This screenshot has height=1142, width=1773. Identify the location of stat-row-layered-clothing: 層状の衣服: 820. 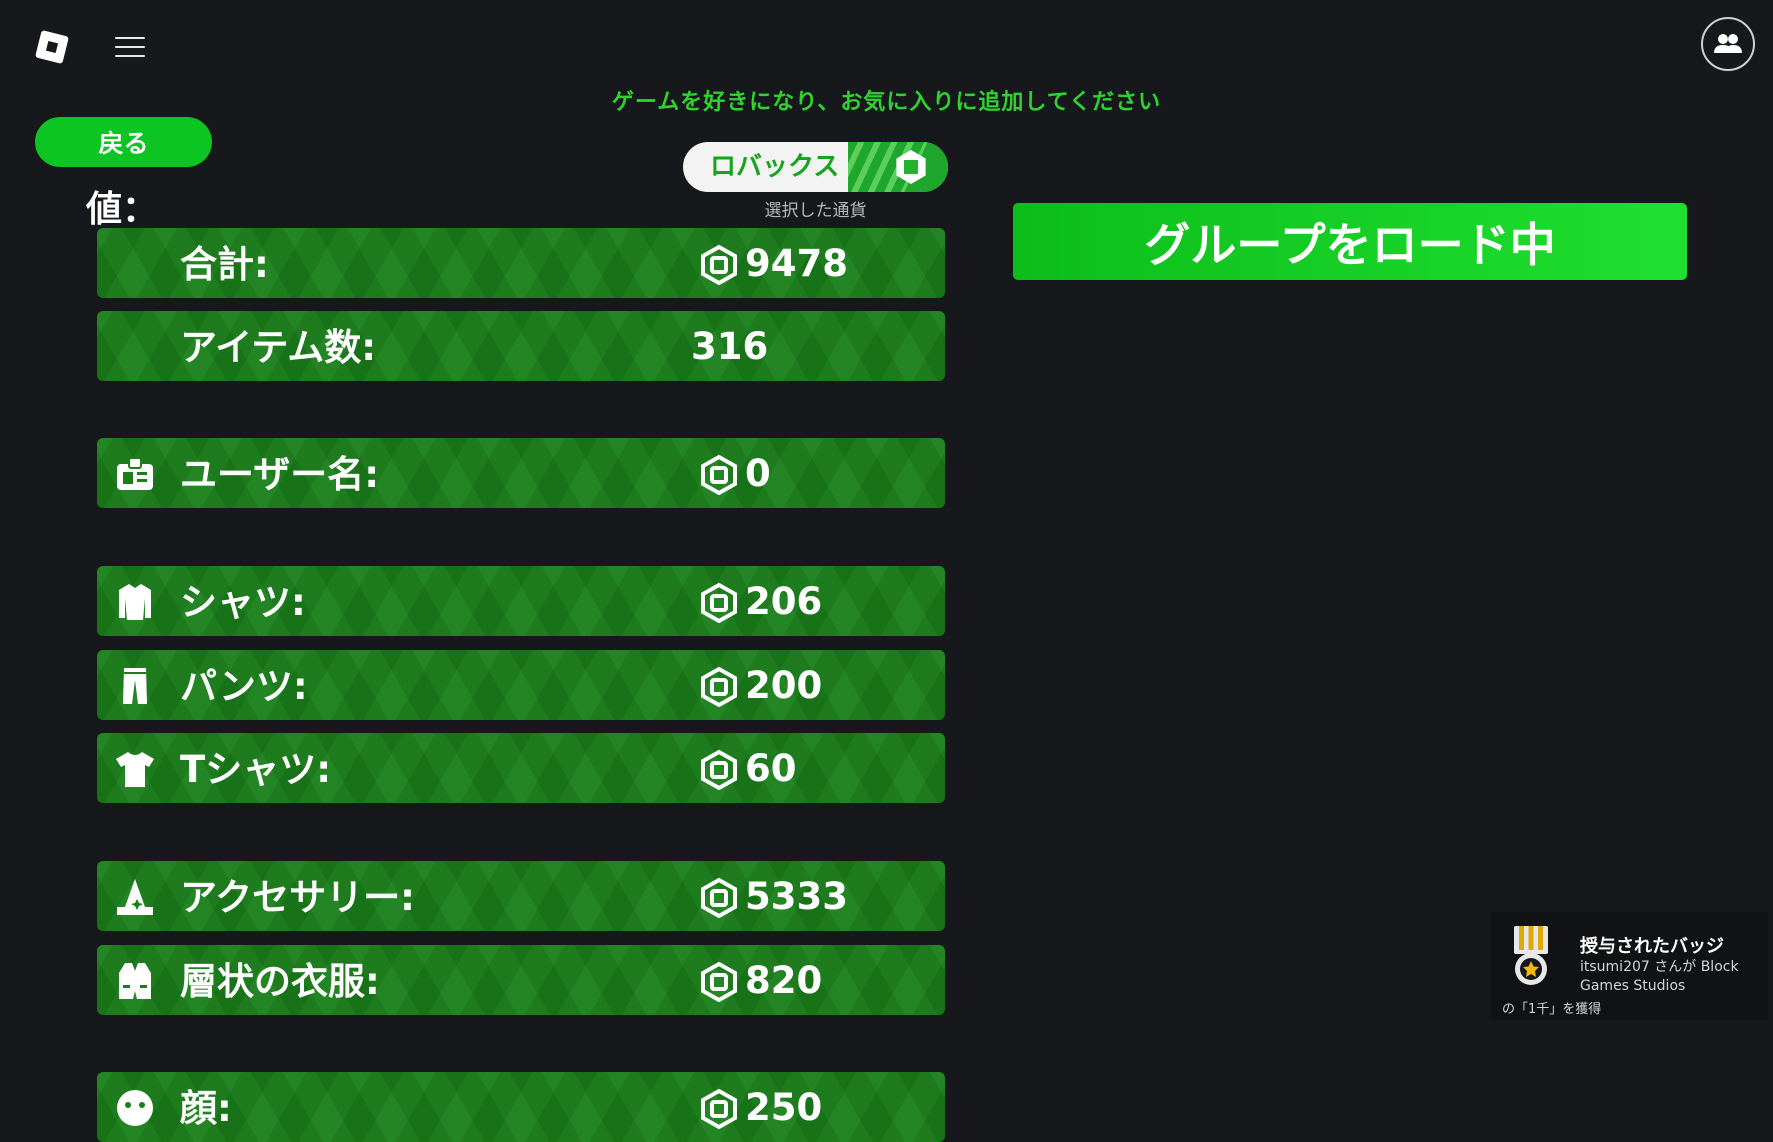
(521, 980).